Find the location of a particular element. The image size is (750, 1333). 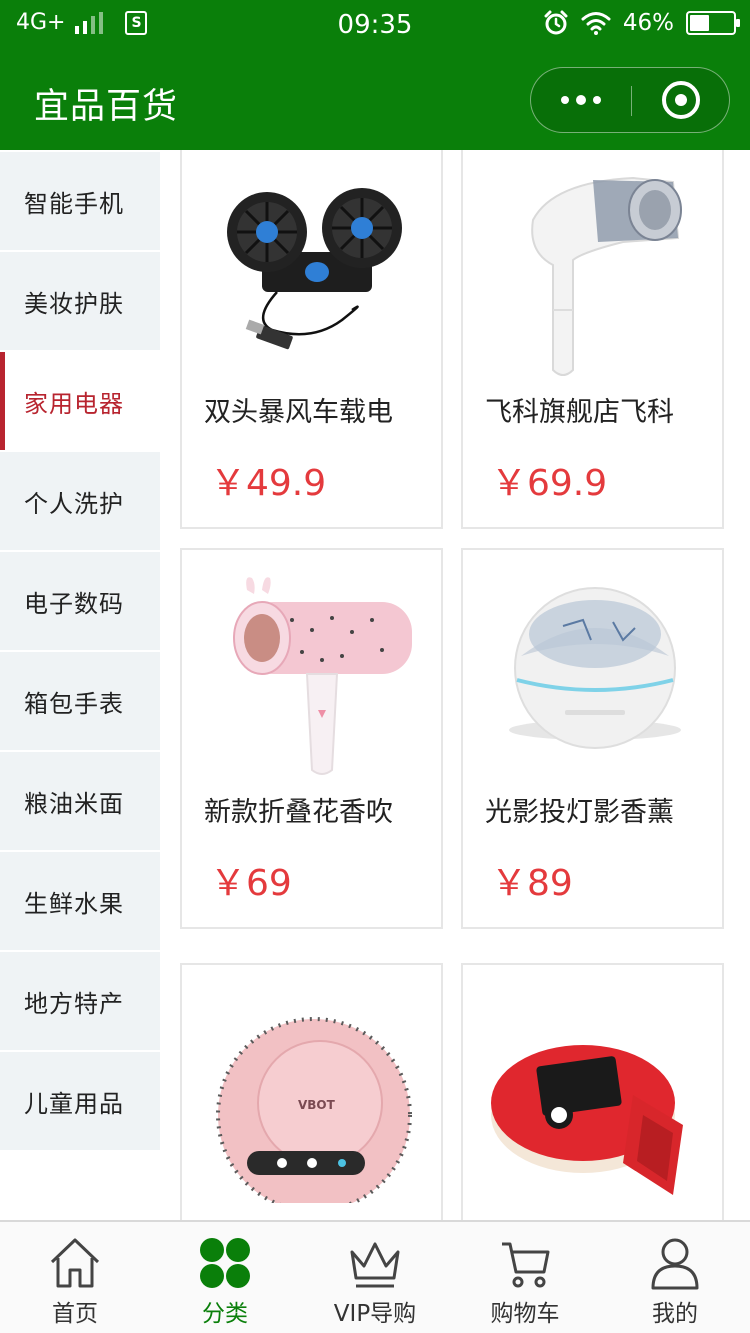

product-card is located at coordinates (592, 1091).